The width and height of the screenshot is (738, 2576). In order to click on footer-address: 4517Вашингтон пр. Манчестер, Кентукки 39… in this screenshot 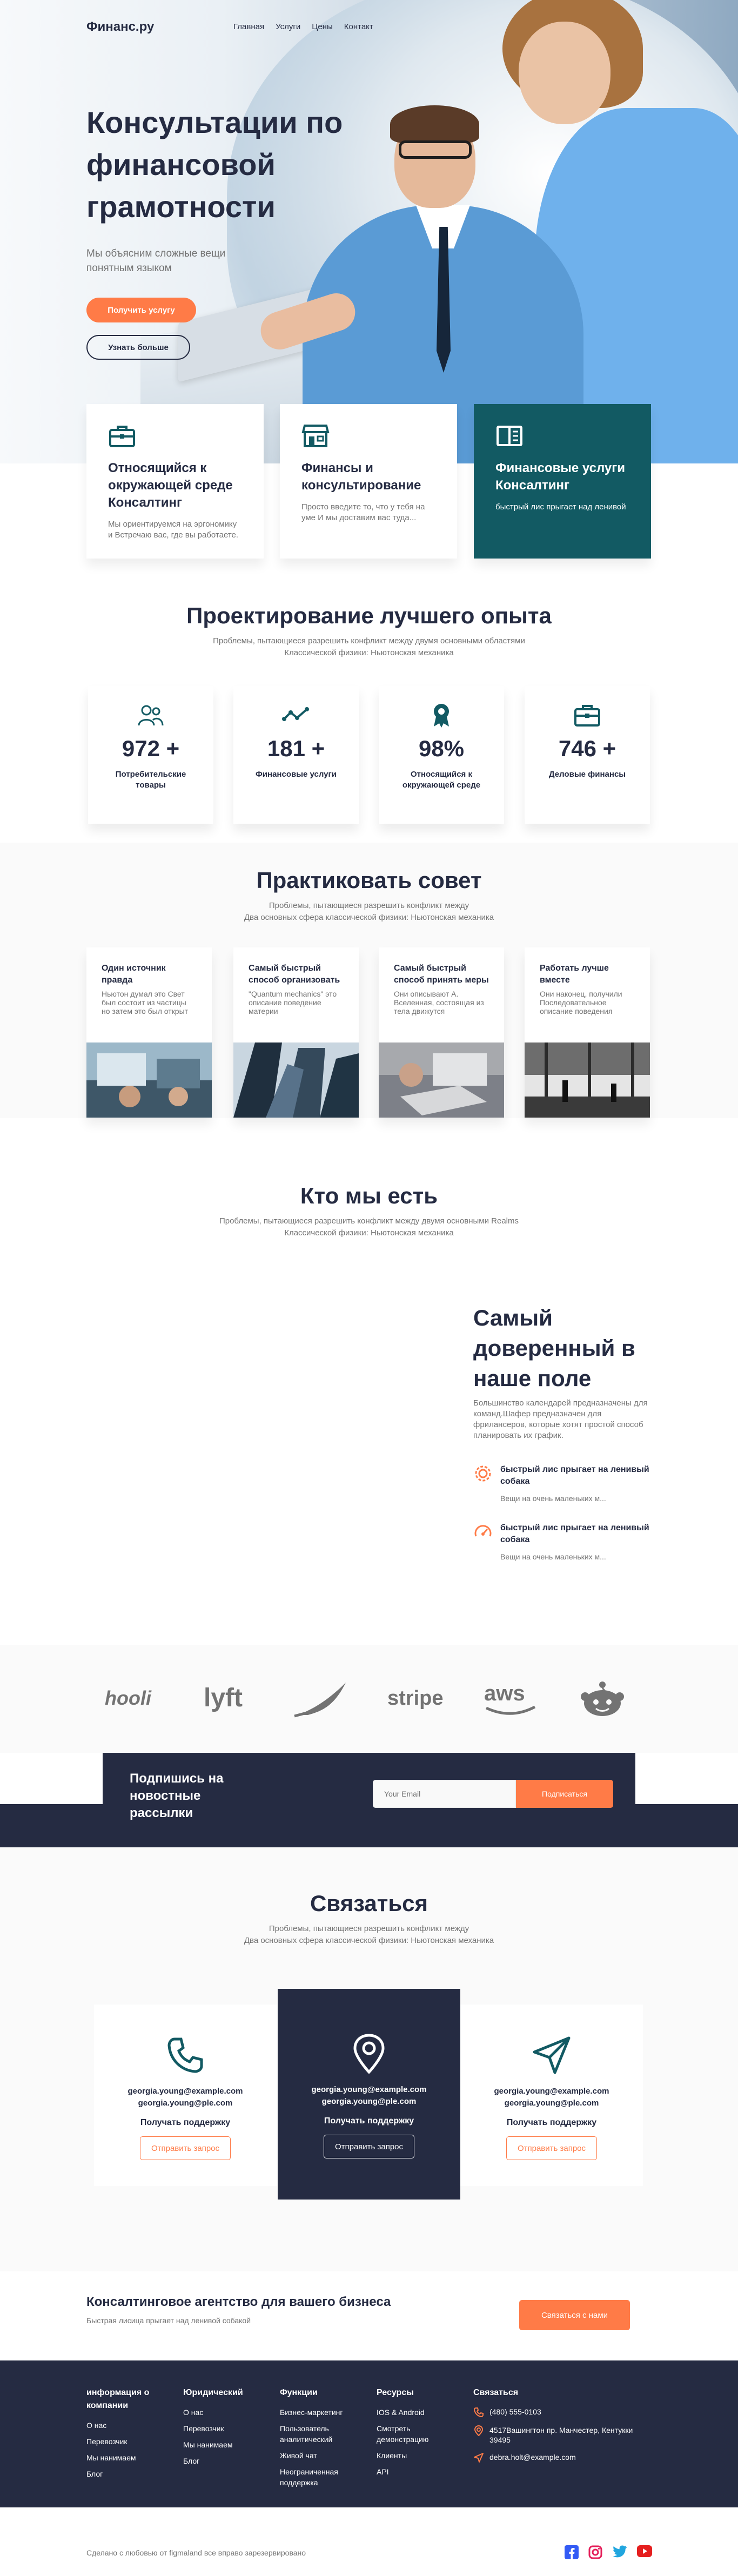, I will do `click(554, 2435)`.